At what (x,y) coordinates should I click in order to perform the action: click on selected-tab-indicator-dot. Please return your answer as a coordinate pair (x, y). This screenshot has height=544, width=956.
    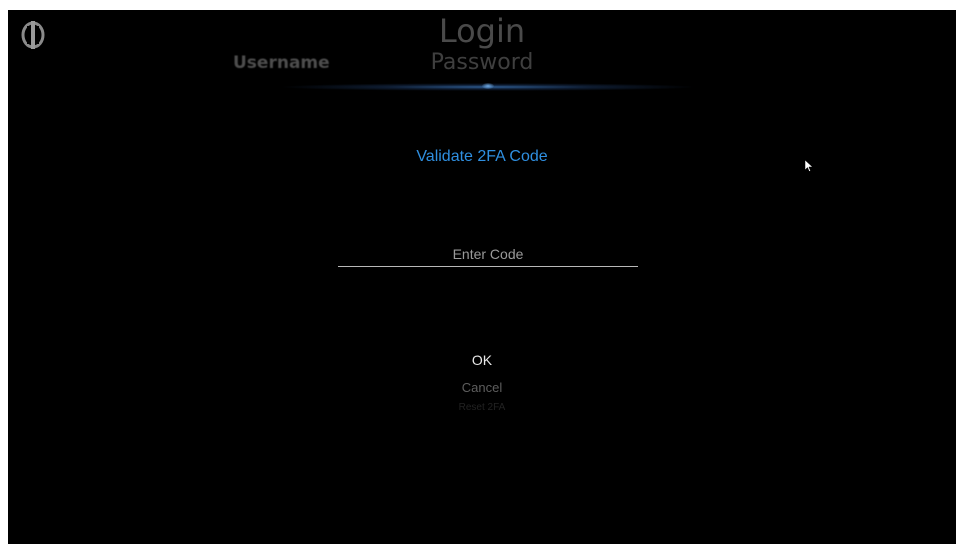
    Looking at the image, I should click on (488, 86).